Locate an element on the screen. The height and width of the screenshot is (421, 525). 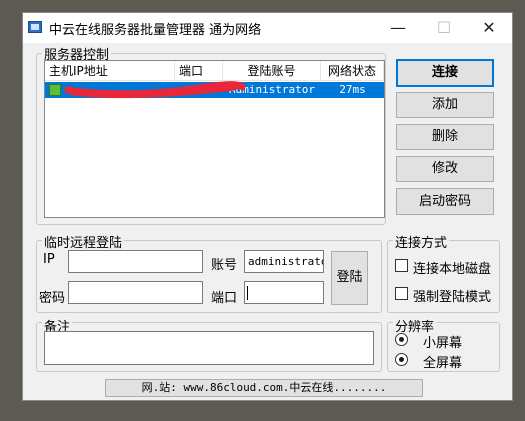
password-label: 密码 is located at coordinates (52, 298).